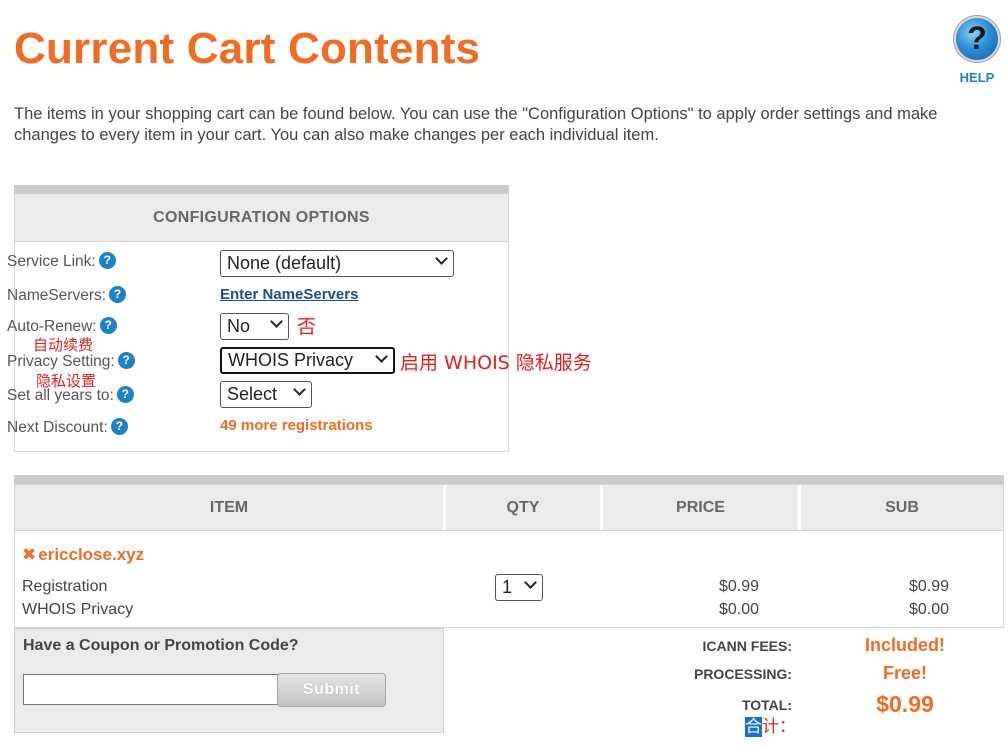 The width and height of the screenshot is (1008, 749). What do you see at coordinates (977, 77) in the screenshot?
I see `help-label: HELP` at bounding box center [977, 77].